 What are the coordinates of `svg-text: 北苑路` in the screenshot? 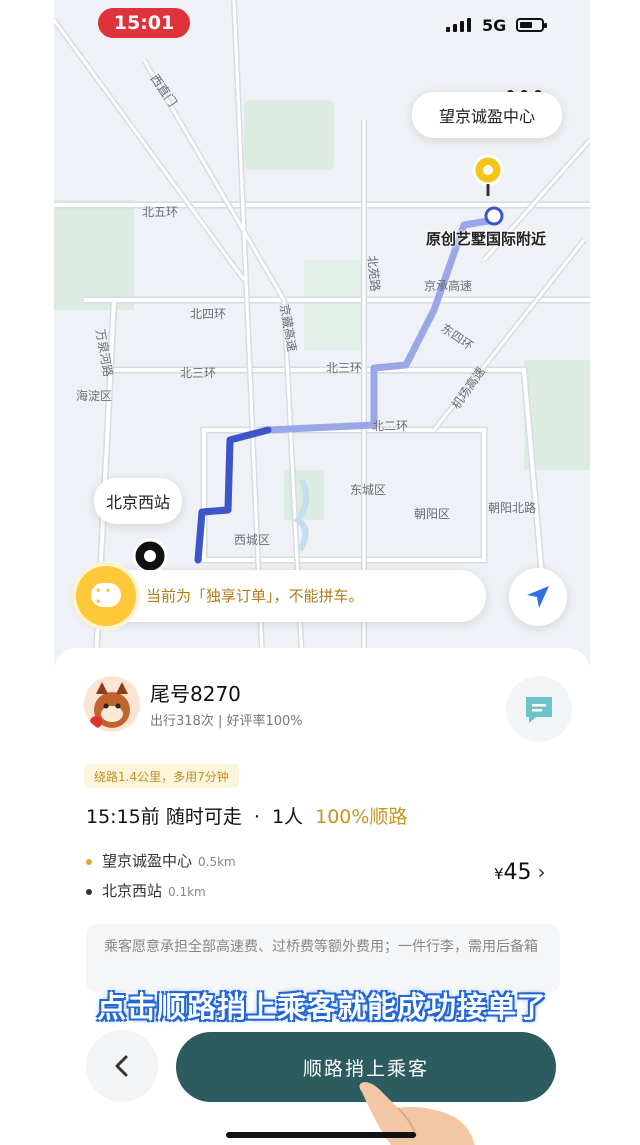 It's located at (374, 273).